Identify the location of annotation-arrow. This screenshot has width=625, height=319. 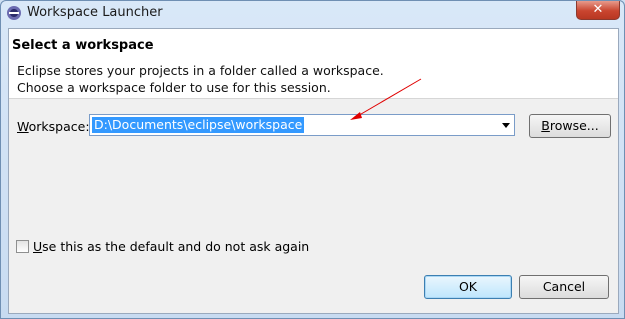
(386, 99).